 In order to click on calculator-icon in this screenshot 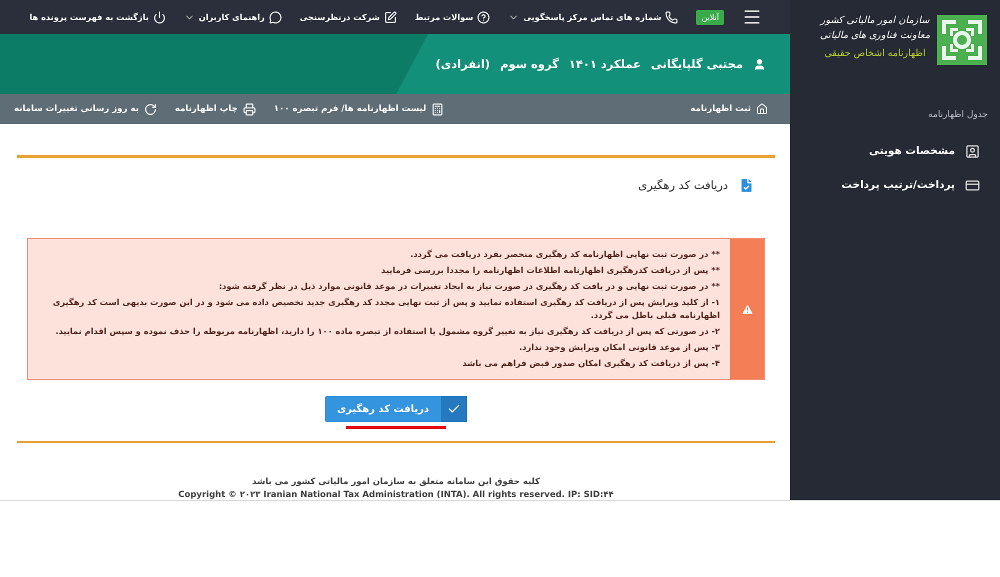, I will do `click(437, 109)`.